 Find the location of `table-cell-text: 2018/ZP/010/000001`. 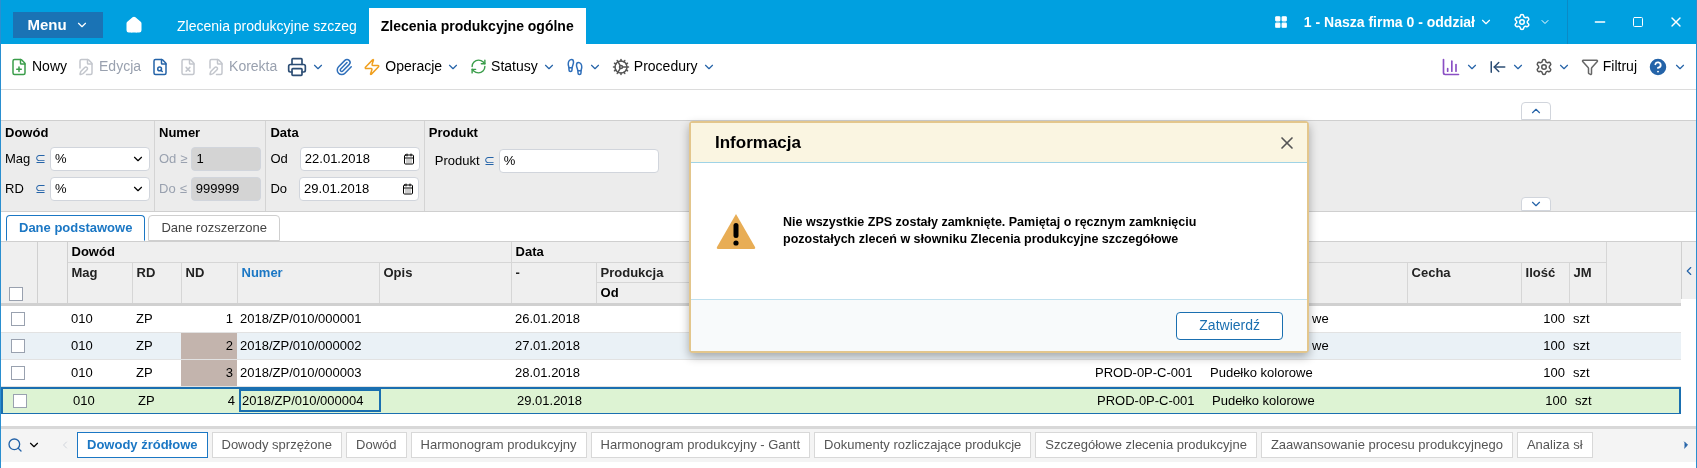

table-cell-text: 2018/ZP/010/000001 is located at coordinates (301, 318).